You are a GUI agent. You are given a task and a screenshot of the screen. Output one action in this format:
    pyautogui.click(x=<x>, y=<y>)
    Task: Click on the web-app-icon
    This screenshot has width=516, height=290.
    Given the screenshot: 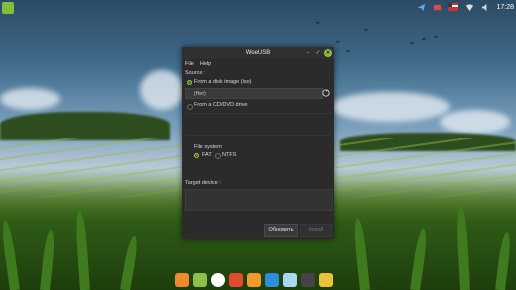 What is the action you would take?
    pyautogui.click(x=290, y=280)
    